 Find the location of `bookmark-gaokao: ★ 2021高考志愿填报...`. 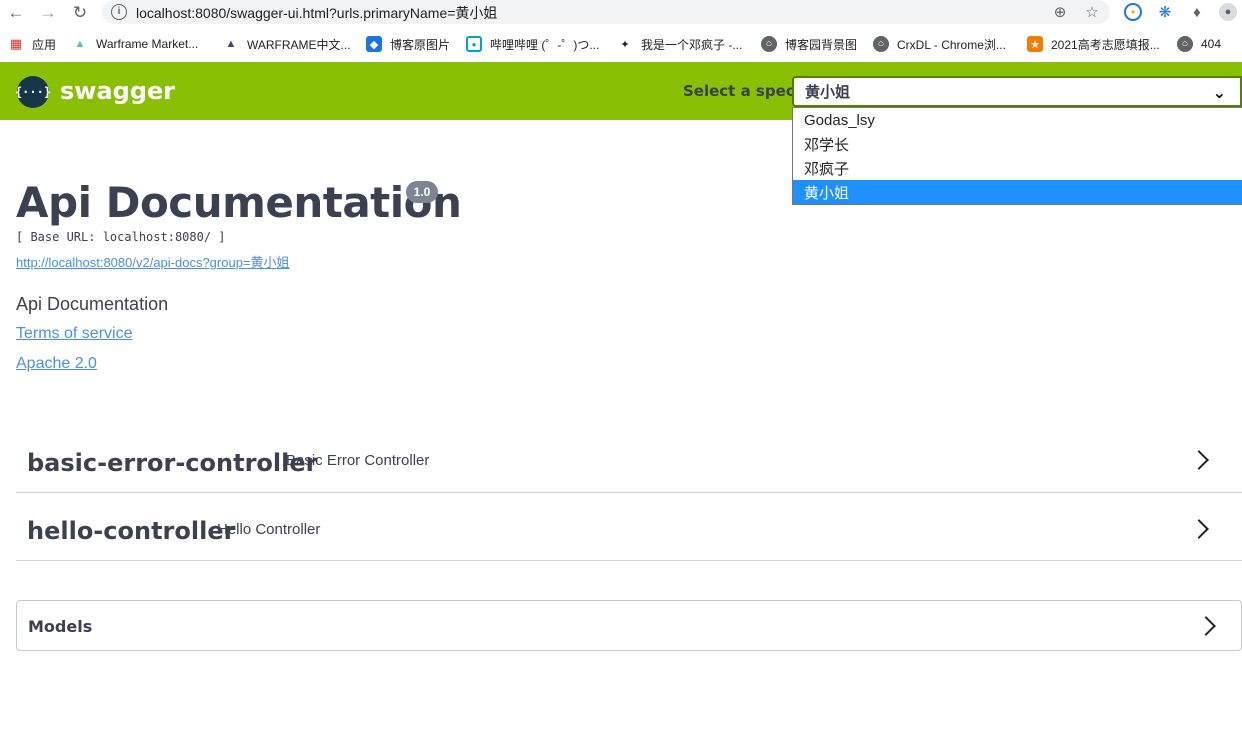

bookmark-gaokao: ★ 2021高考志愿填报... is located at coordinates (1093, 44).